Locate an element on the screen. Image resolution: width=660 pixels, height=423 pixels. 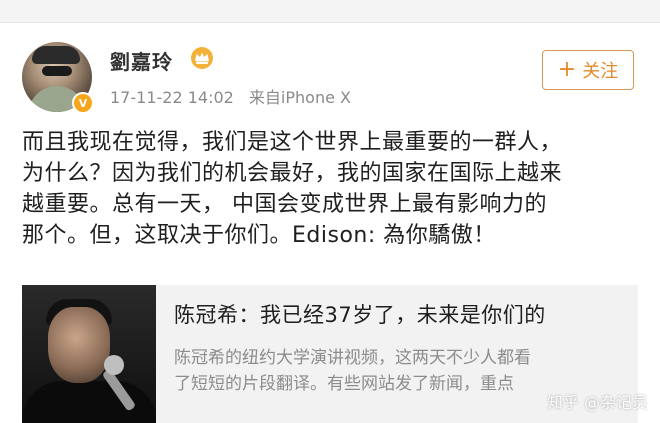
thumb-shoulder is located at coordinates (89, 402).